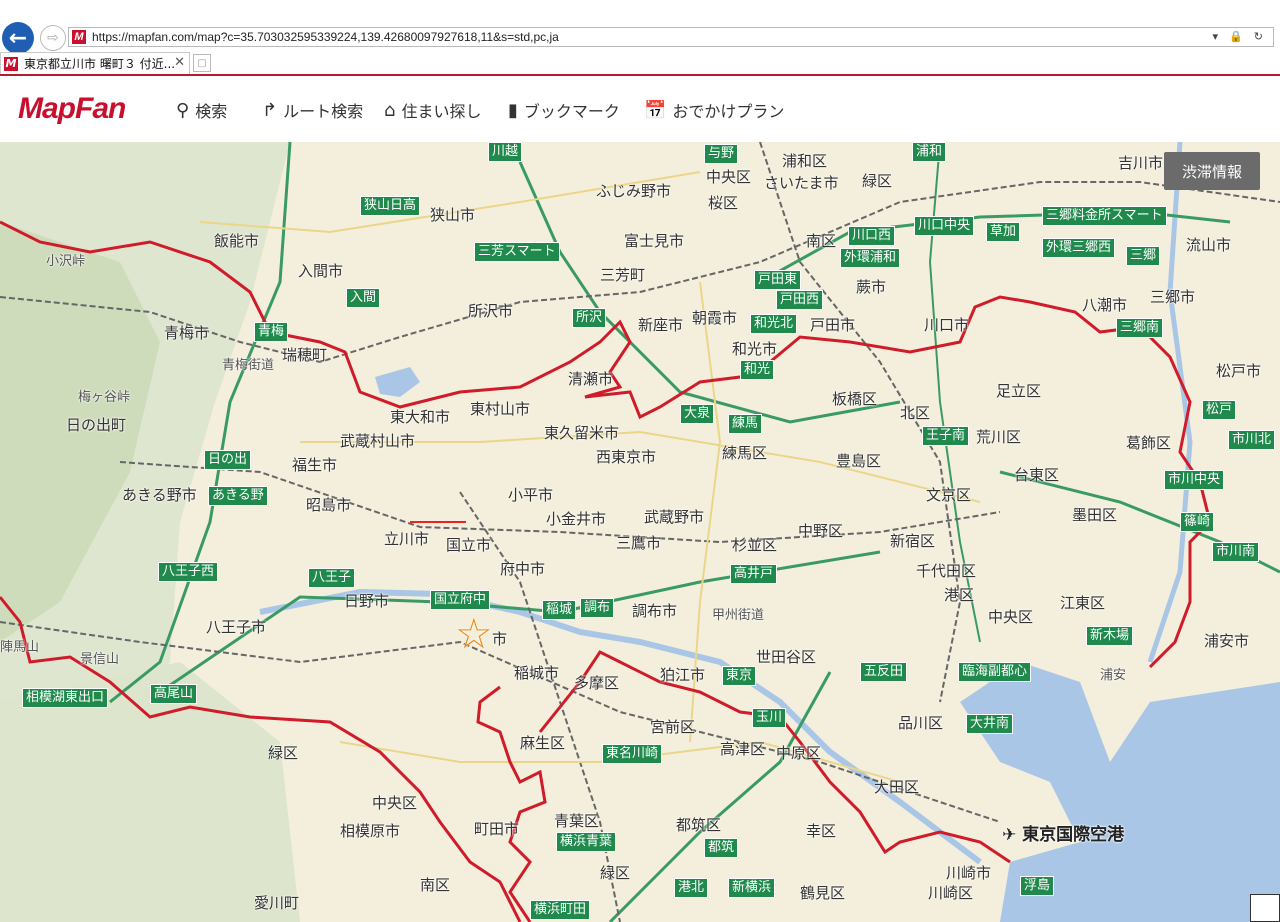 The width and height of the screenshot is (1280, 922). What do you see at coordinates (1219, 410) in the screenshot?
I see `interchange-label: 松戸` at bounding box center [1219, 410].